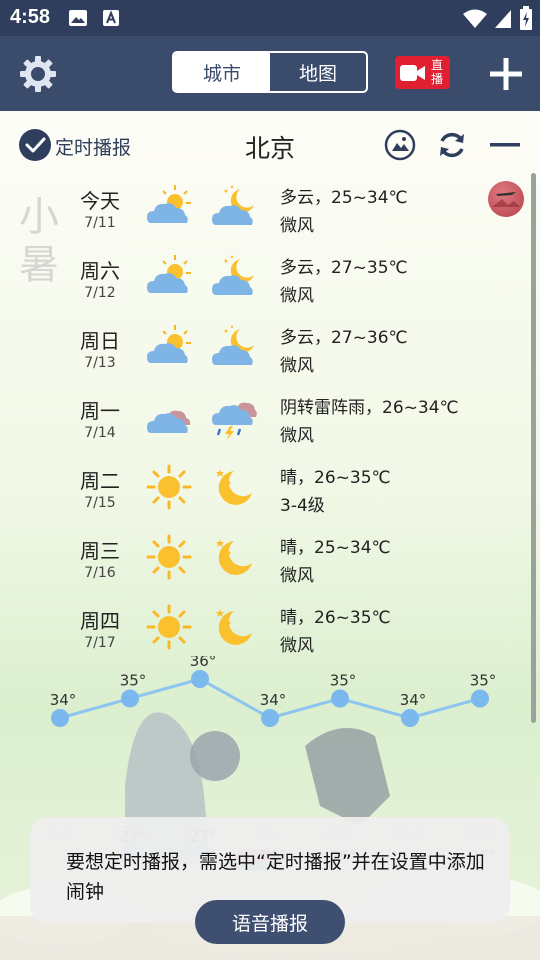 Image resolution: width=540 pixels, height=960 pixels. I want to click on toast-text: 要想定时播报，需选中“定时播报”并在设置中添加闹钟, so click(275, 877).